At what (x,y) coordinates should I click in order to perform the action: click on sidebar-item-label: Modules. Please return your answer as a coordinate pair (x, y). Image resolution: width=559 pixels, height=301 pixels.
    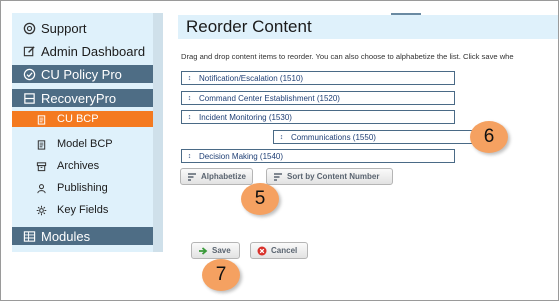
    Looking at the image, I should click on (66, 236).